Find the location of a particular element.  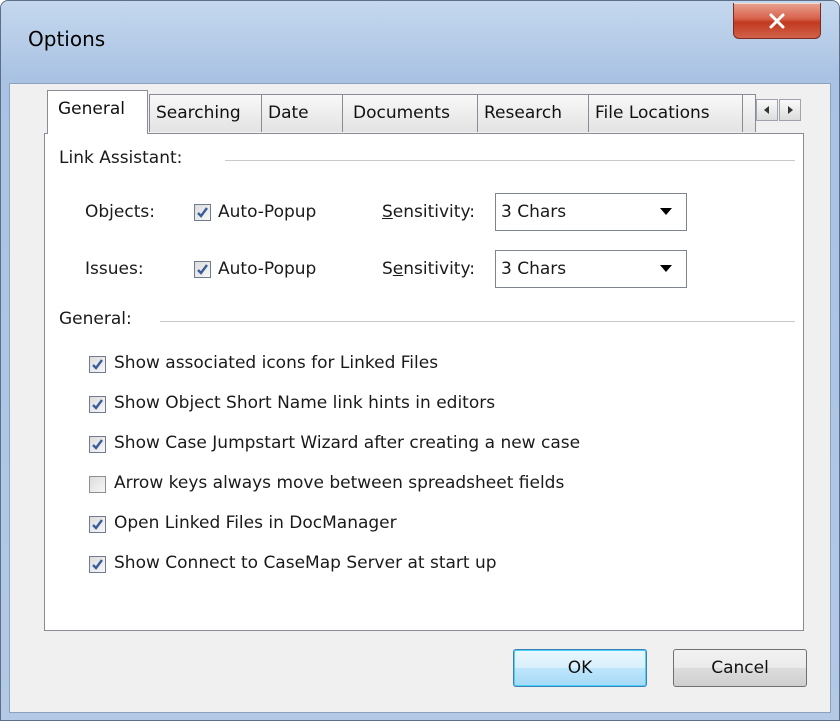

tab-research: Research is located at coordinates (533, 113).